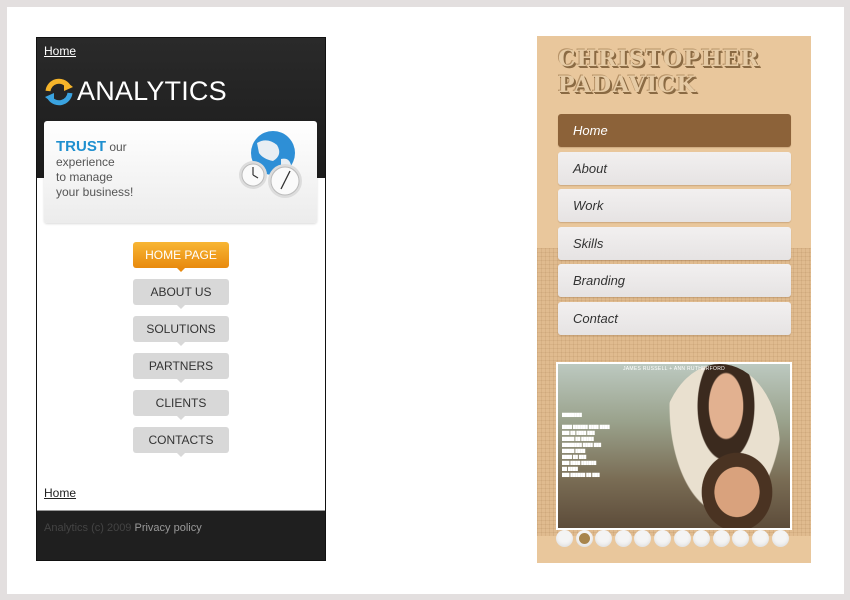  Describe the element at coordinates (674, 168) in the screenshot. I see `nav-about: About` at that location.